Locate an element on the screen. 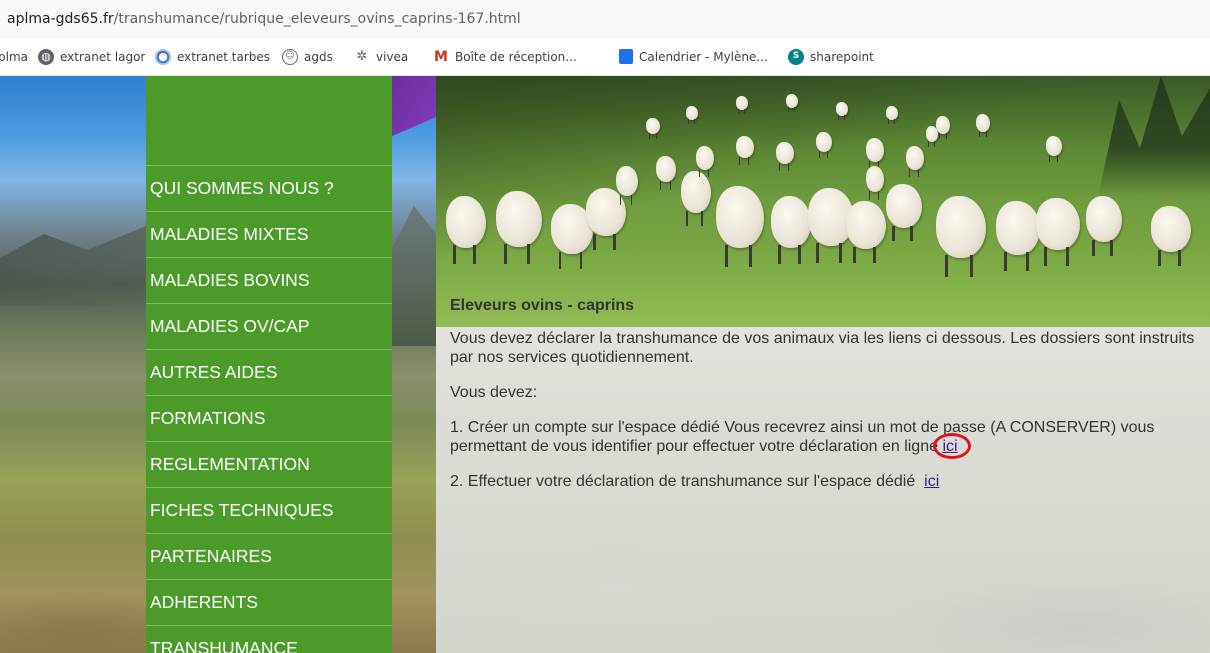  bookmark-label: plma is located at coordinates (14, 56).